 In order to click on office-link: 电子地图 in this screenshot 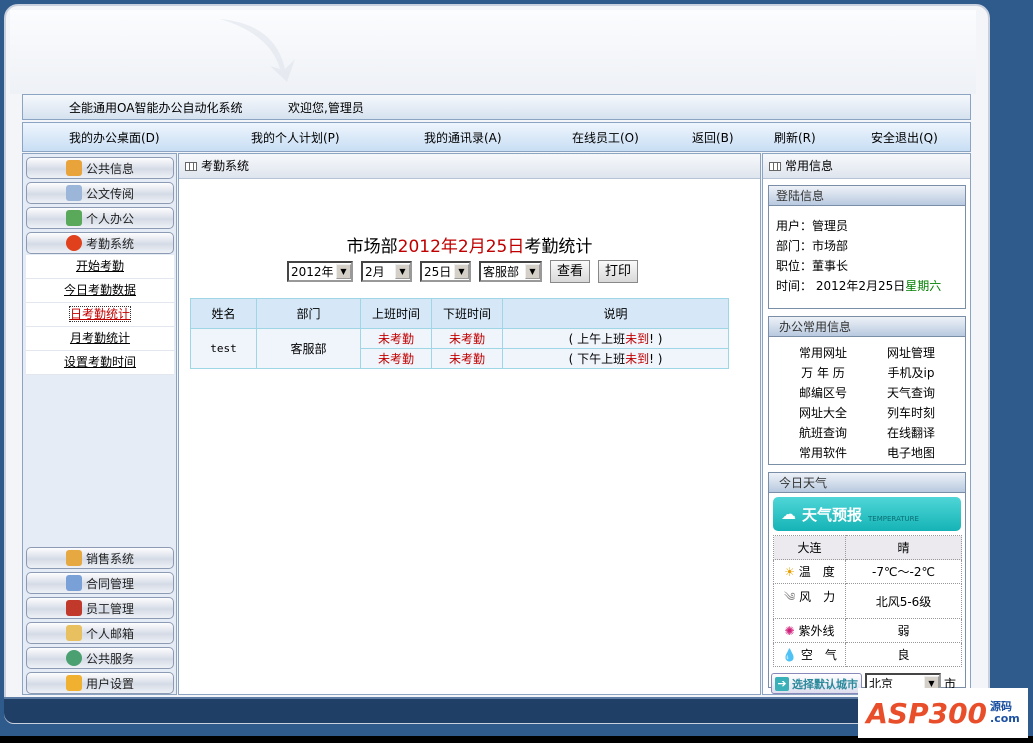, I will do `click(911, 453)`.